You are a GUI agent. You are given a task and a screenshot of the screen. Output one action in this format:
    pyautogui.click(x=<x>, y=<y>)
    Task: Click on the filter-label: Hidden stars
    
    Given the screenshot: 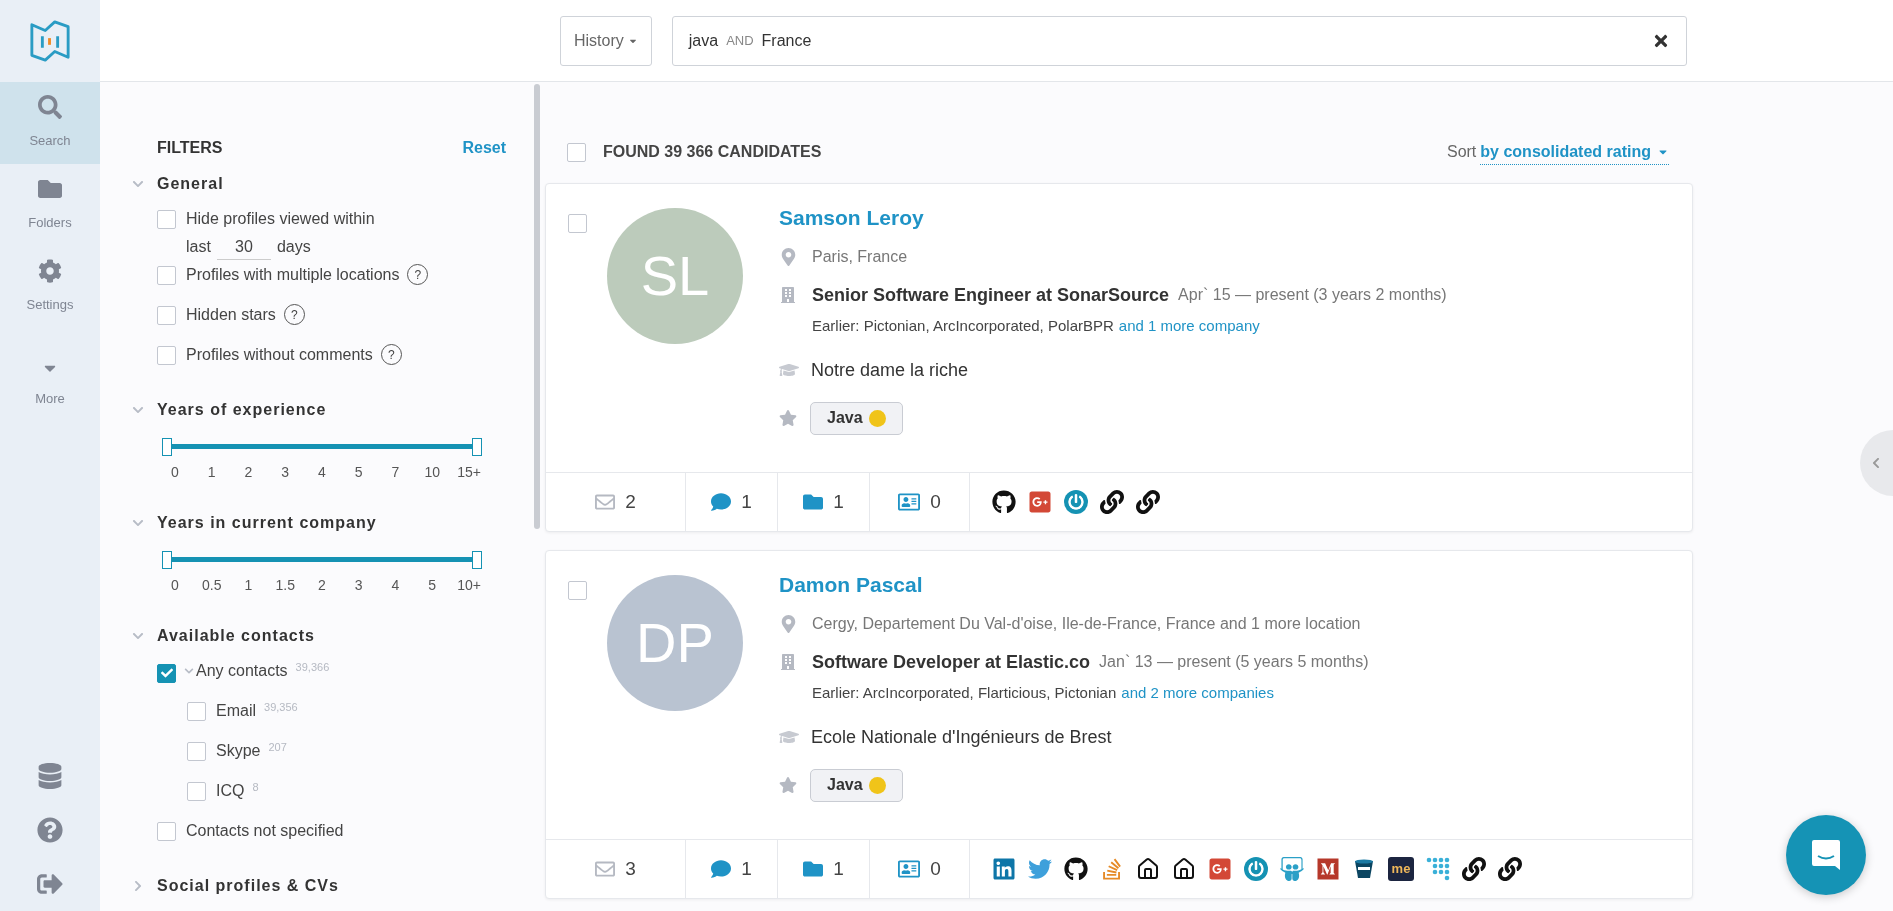 What is the action you would take?
    pyautogui.click(x=231, y=315)
    